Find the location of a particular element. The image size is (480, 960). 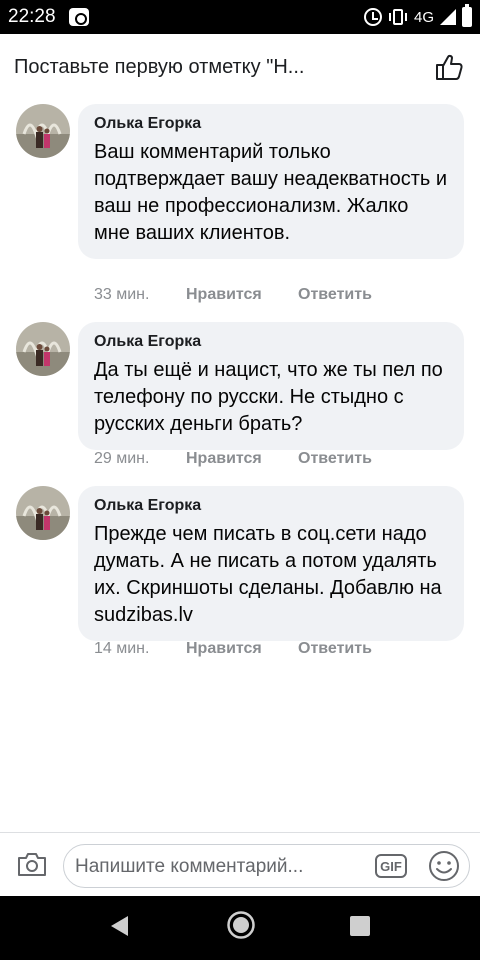

comment-time: 29 мин. is located at coordinates (140, 459).